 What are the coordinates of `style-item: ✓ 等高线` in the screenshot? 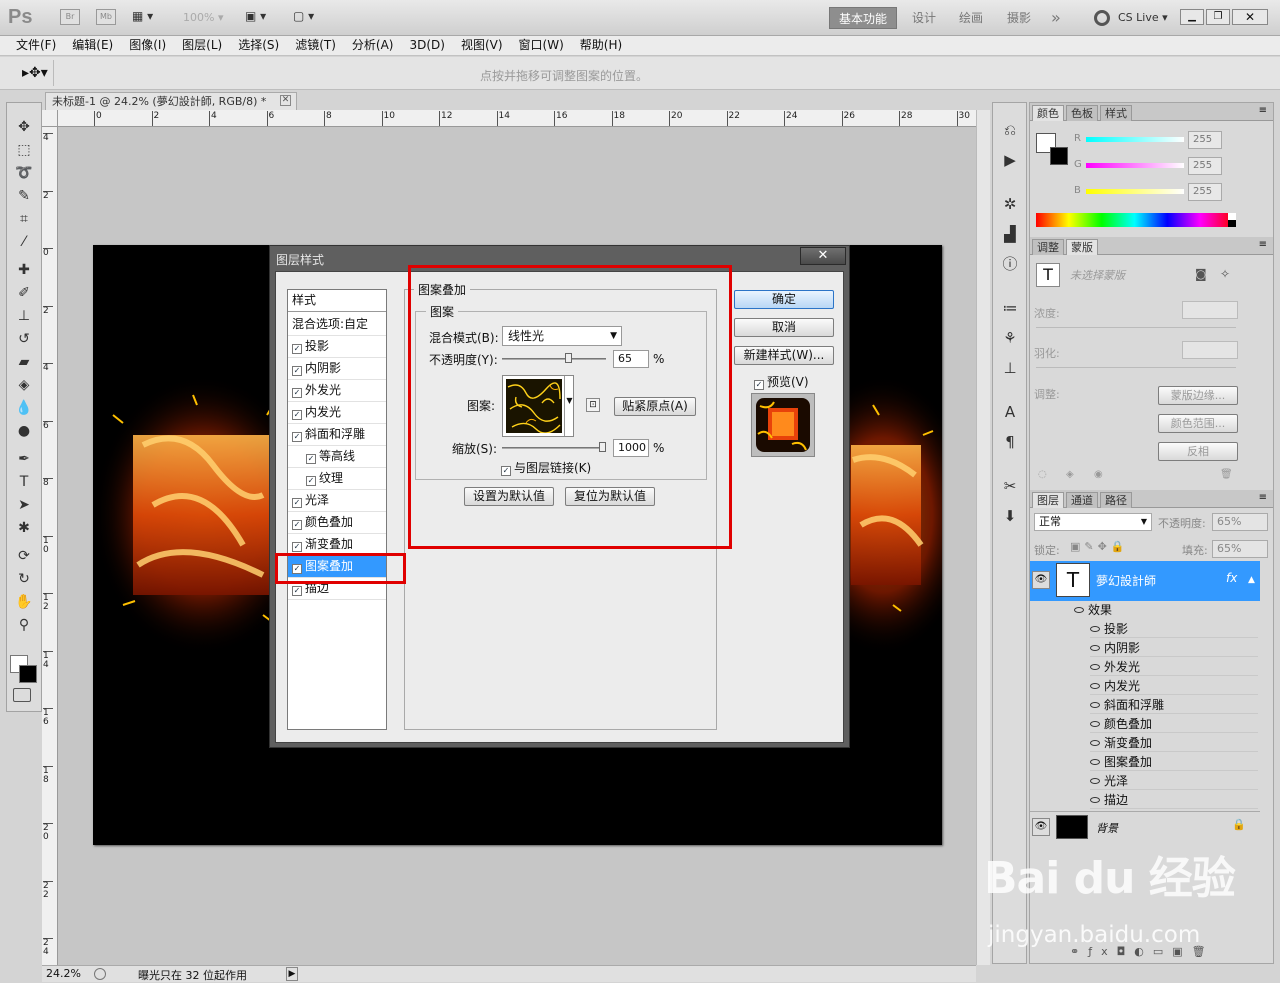 It's located at (337, 457).